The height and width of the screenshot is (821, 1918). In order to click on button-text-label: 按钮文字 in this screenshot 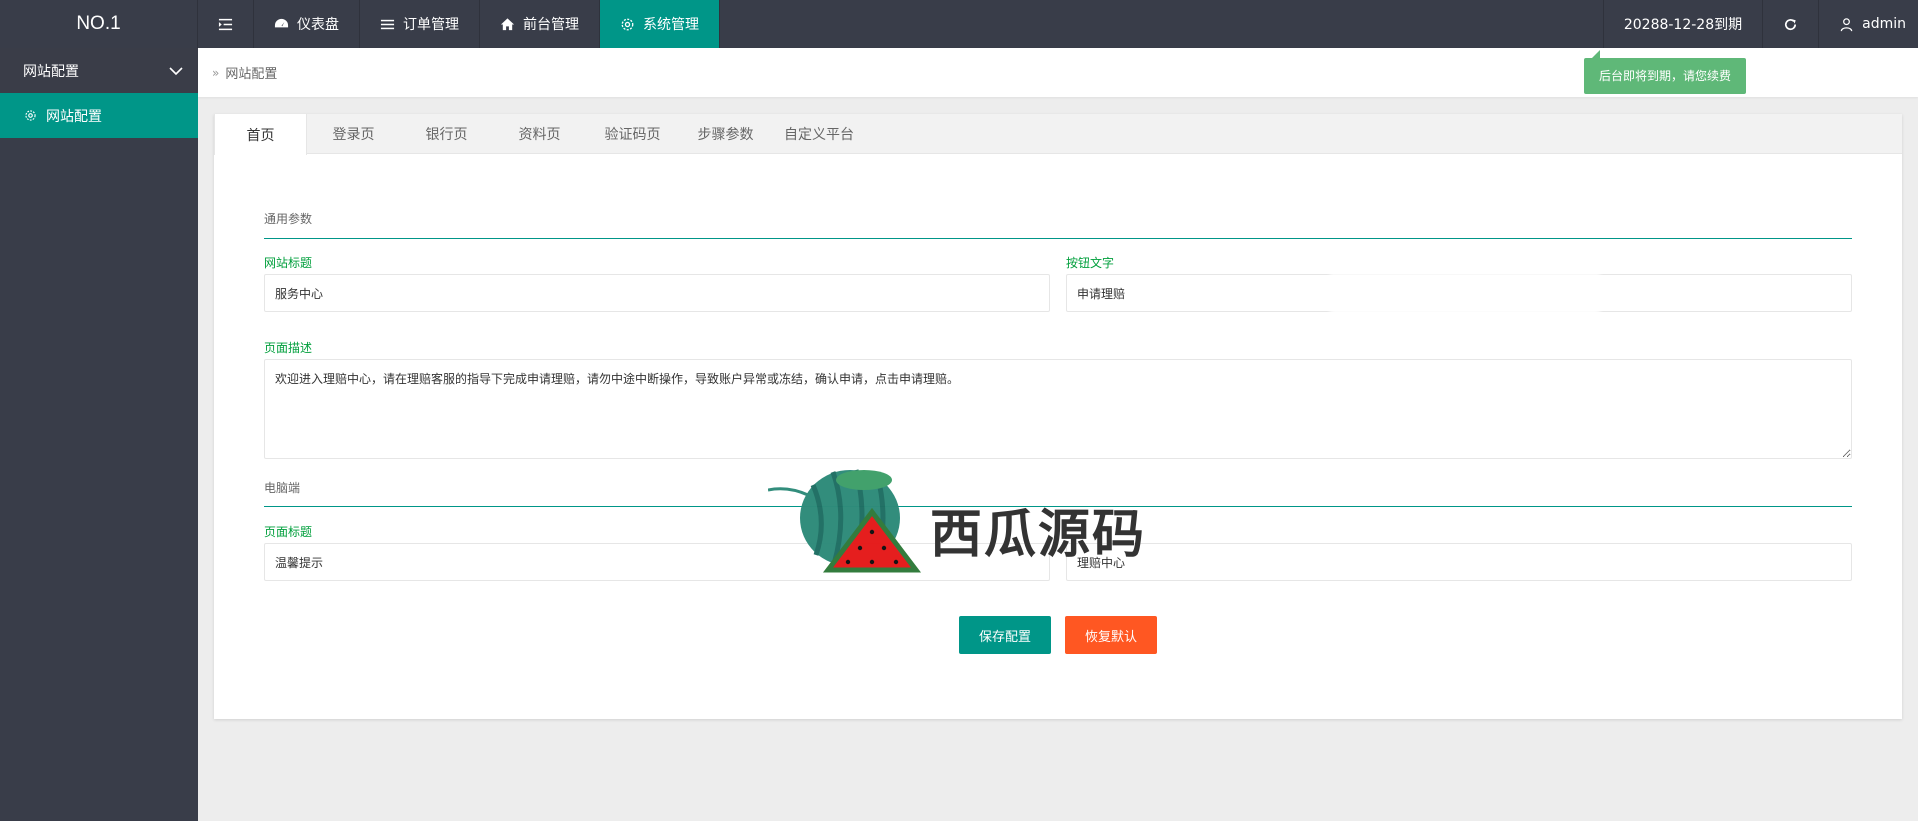, I will do `click(1090, 263)`.